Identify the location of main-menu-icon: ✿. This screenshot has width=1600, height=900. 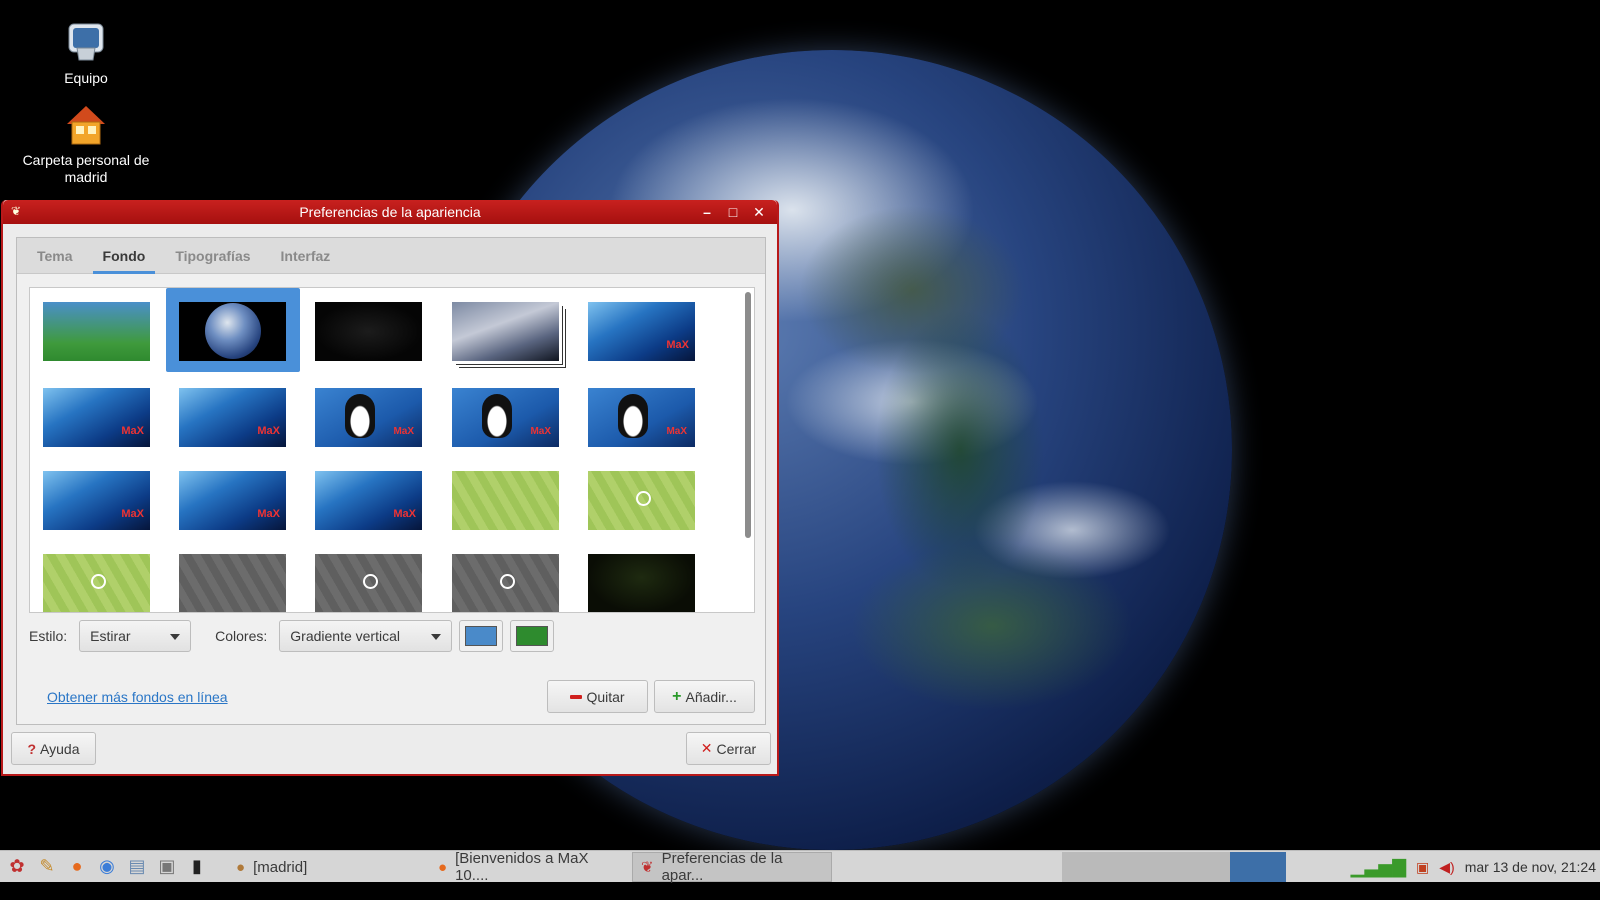
(17, 867).